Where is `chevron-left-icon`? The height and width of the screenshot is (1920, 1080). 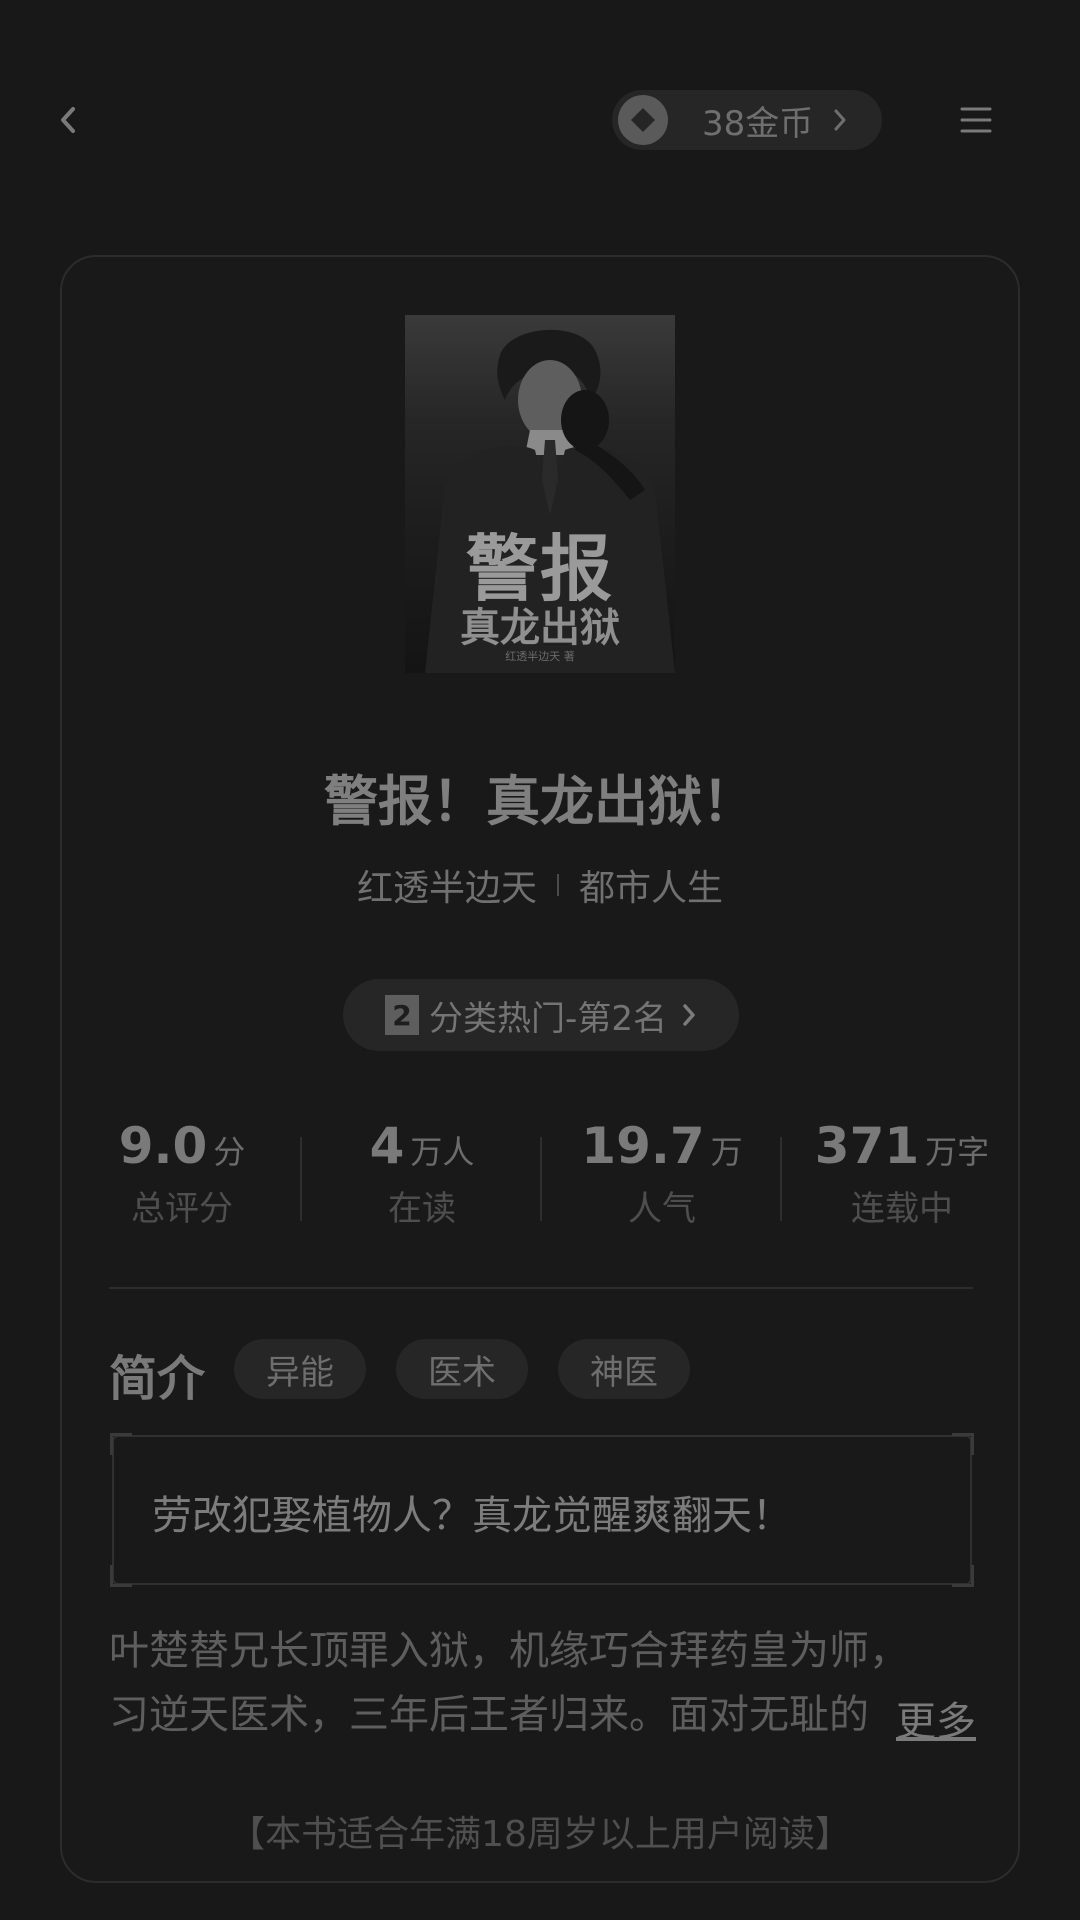 chevron-left-icon is located at coordinates (68, 120).